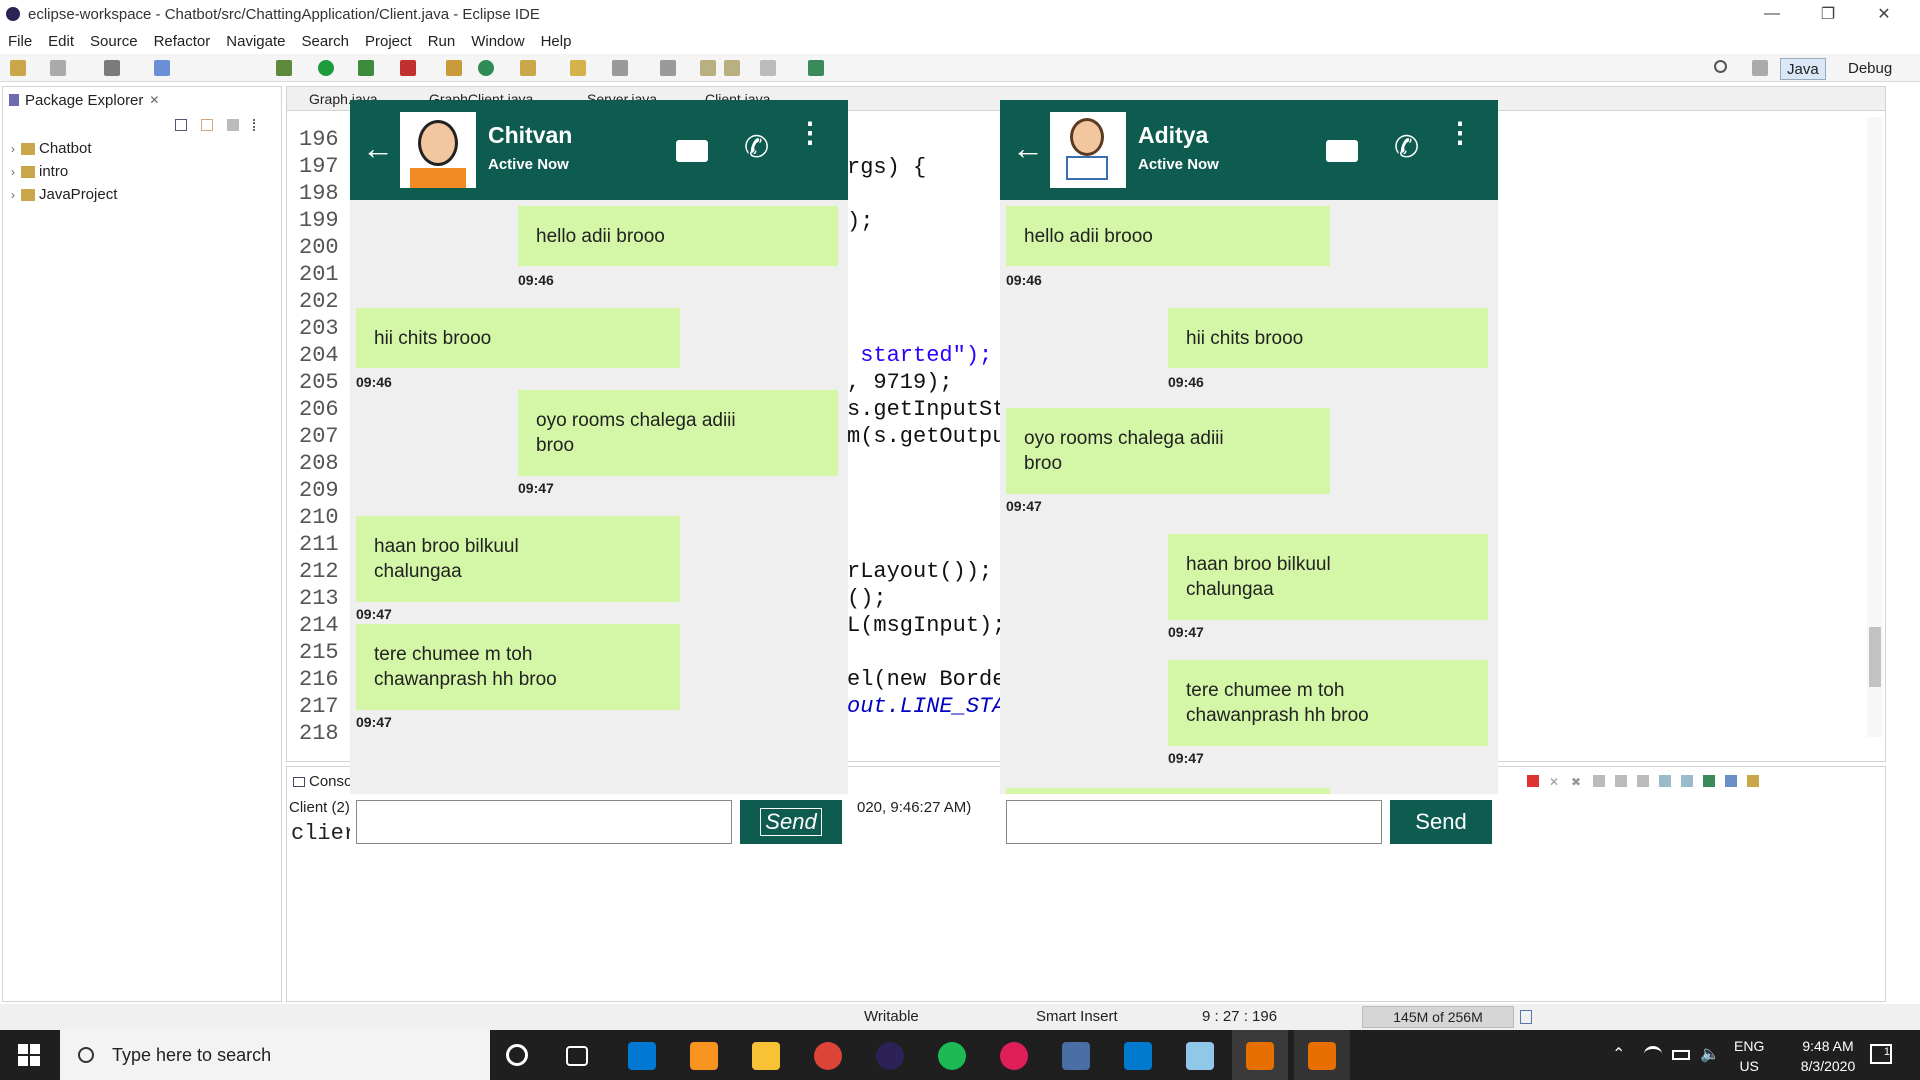 This screenshot has width=1920, height=1080. Describe the element at coordinates (275, 1055) in the screenshot. I see `taskbar-search: Type here to search` at that location.